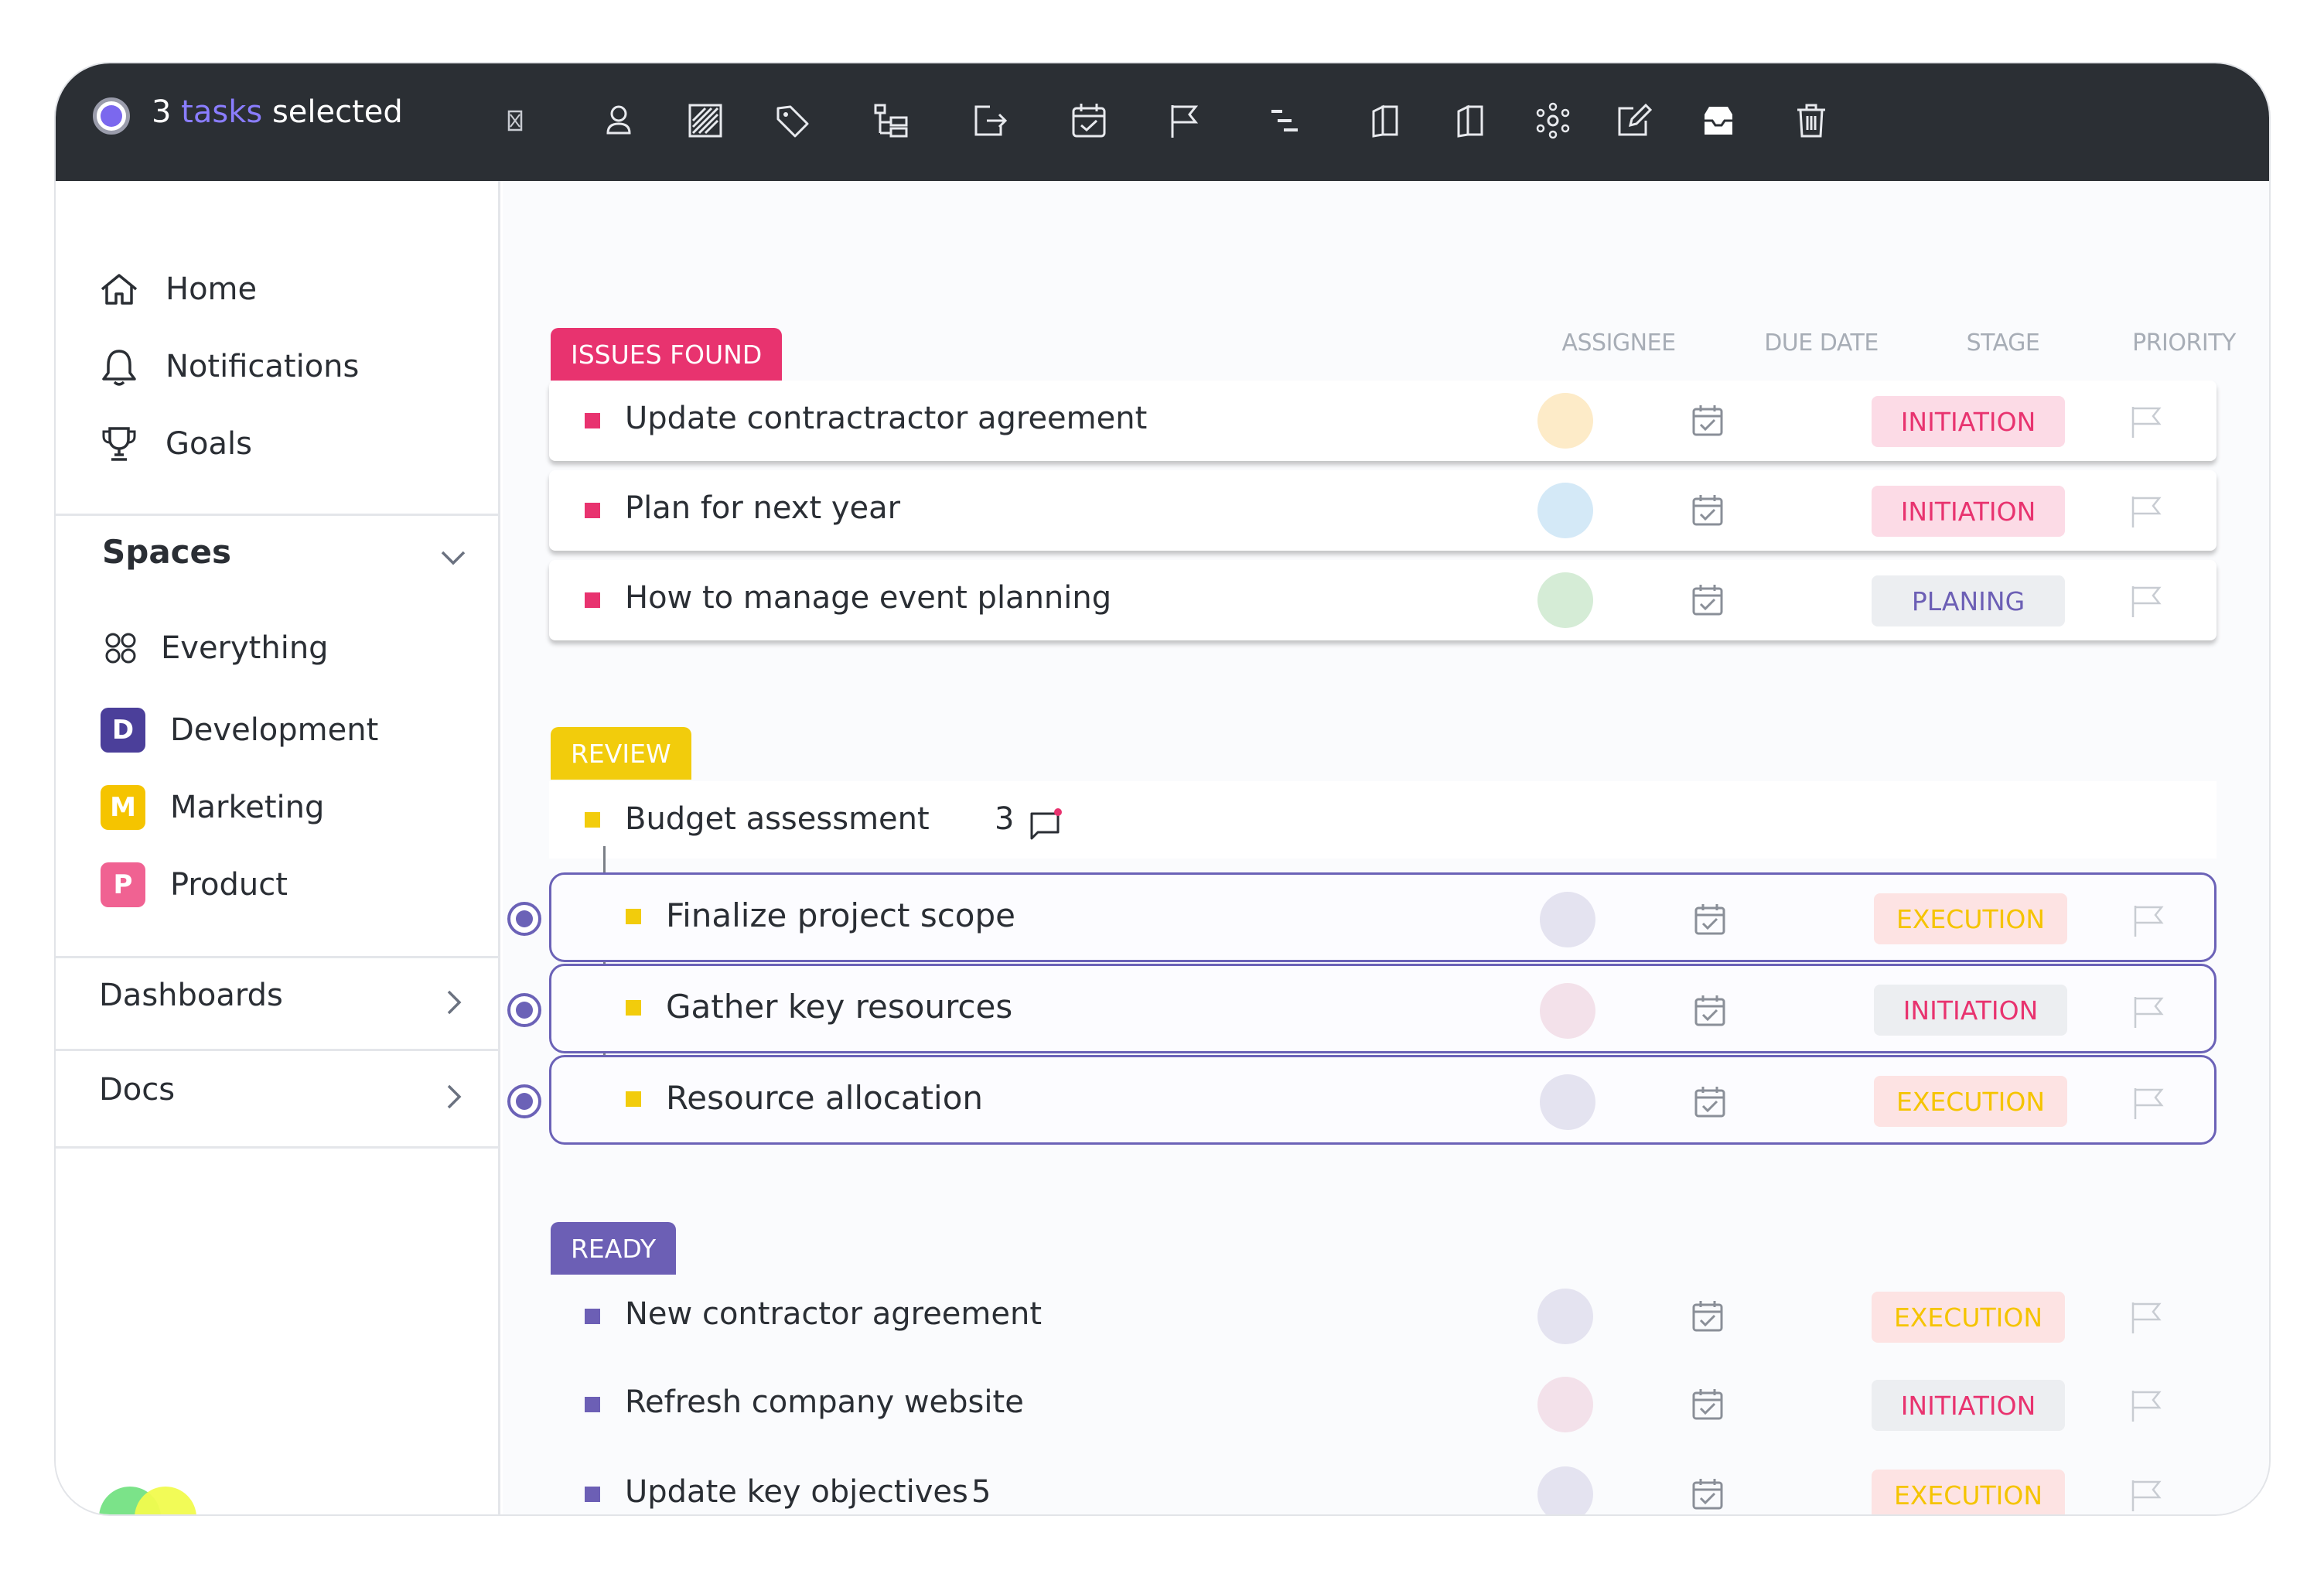 This screenshot has width=2324, height=1584. What do you see at coordinates (1383, 917) in the screenshot?
I see `subtask-row: Finalize project scope EXECUTION` at bounding box center [1383, 917].